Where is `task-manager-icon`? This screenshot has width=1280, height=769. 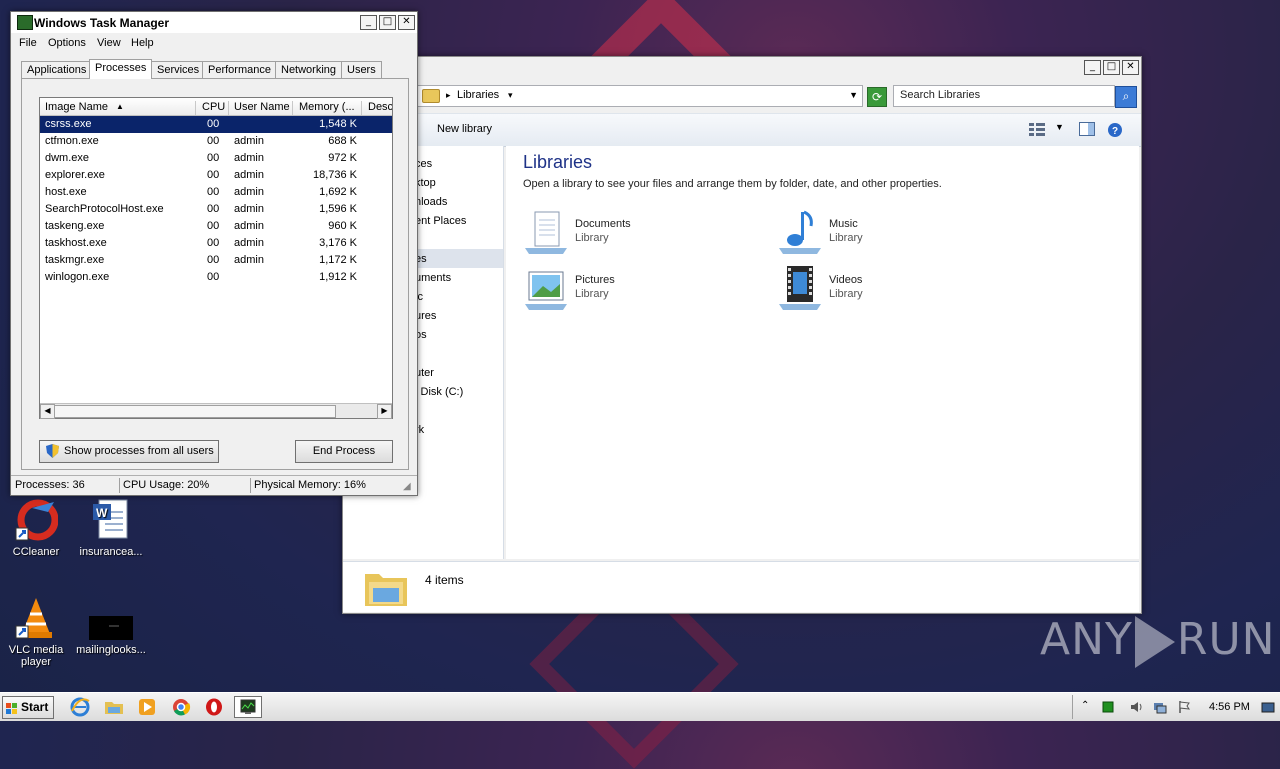 task-manager-icon is located at coordinates (25, 22).